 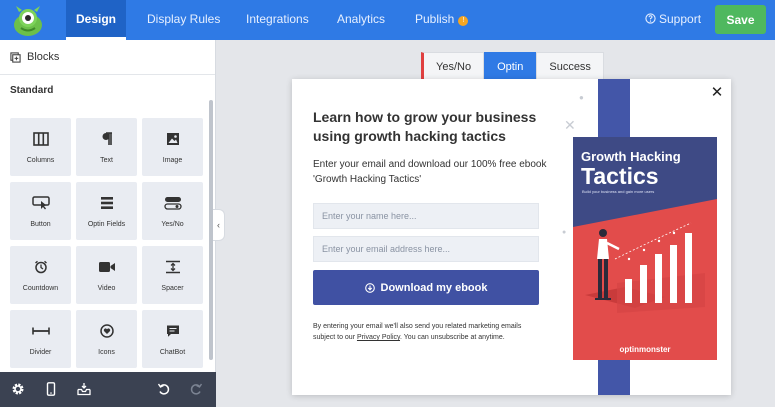 I want to click on ebook-title-line2: Tactics, so click(x=620, y=176).